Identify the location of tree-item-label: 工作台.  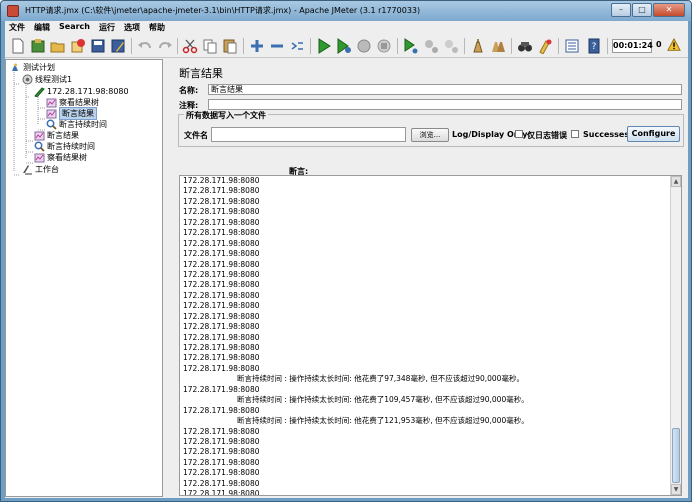
(47, 169).